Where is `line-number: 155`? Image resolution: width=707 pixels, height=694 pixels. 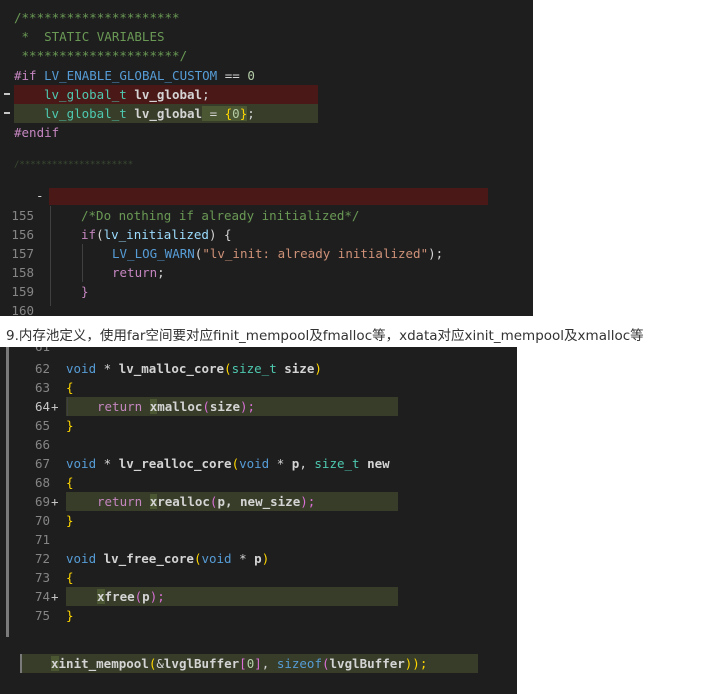
line-number: 155 is located at coordinates (22, 215).